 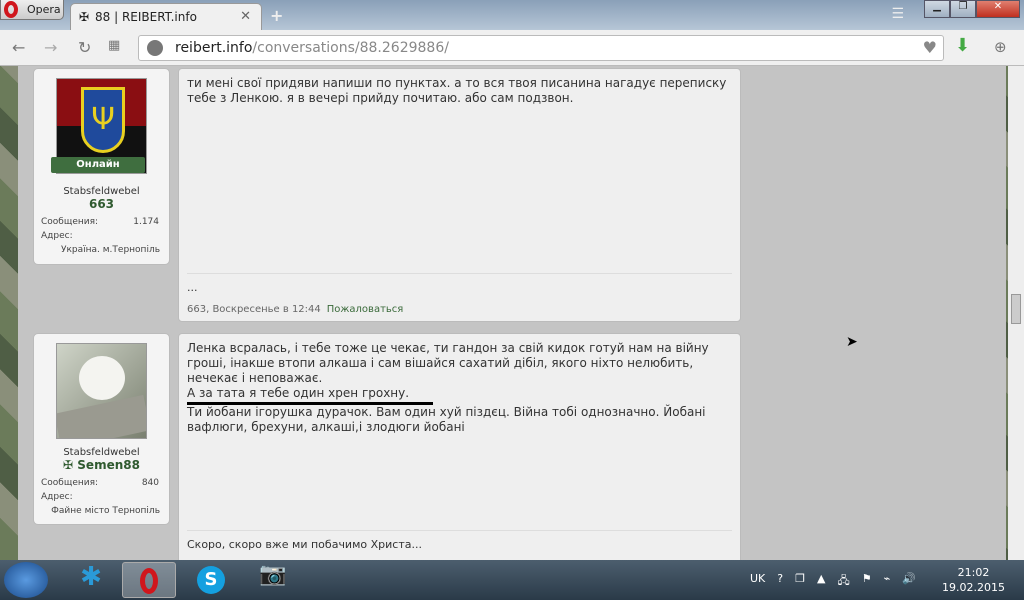 I want to click on username-link: 663, so click(x=101, y=204).